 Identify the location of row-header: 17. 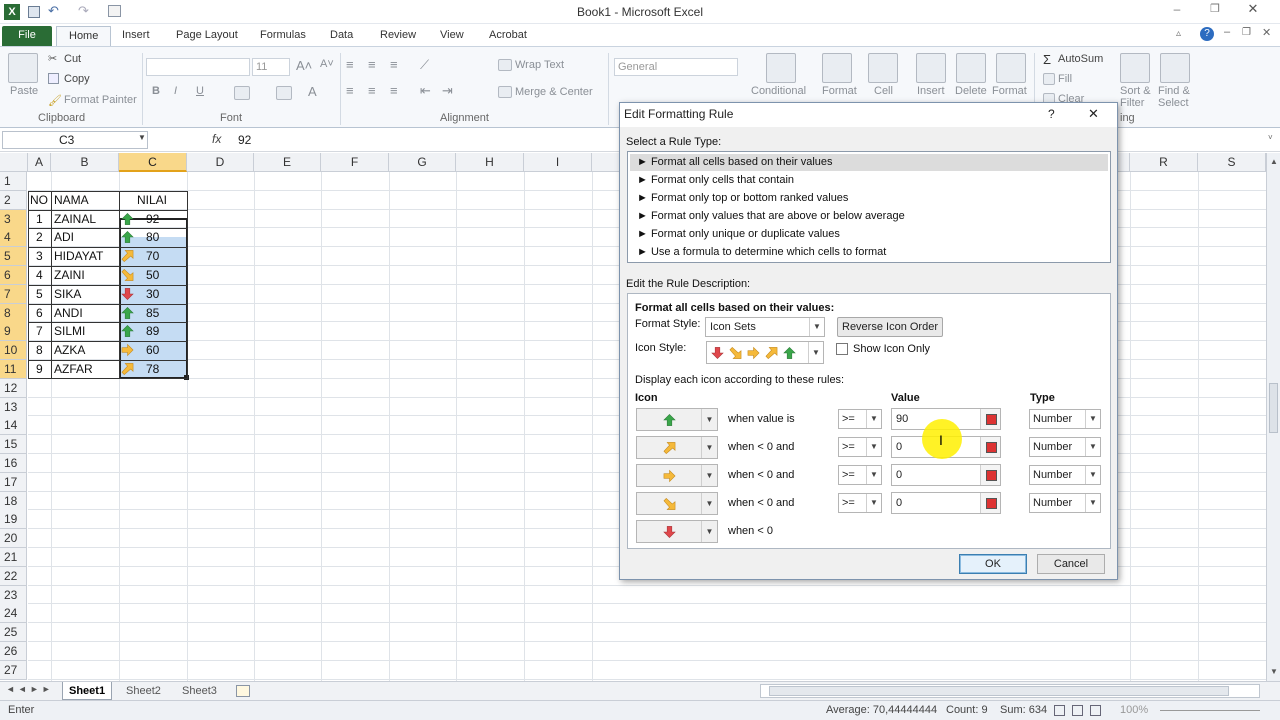
(13, 482).